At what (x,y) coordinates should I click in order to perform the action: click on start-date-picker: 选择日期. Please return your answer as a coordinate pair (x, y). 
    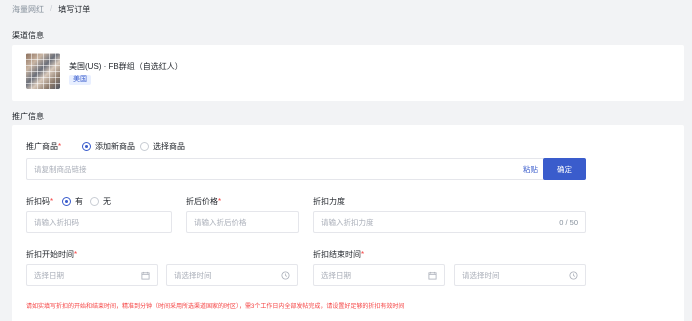
    Looking at the image, I should click on (92, 275).